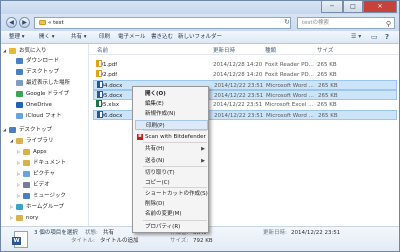 The width and height of the screenshot is (400, 252). What do you see at coordinates (44, 116) in the screenshot?
I see `nav-item-label: iCloud フォト` at bounding box center [44, 116].